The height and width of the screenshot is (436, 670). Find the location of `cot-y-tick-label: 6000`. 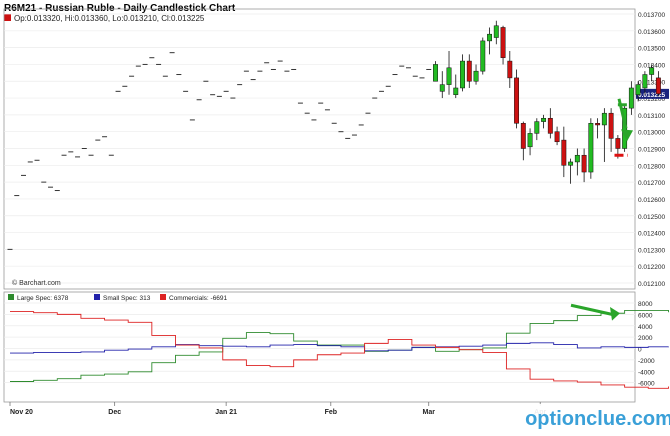

cot-y-tick-label: 6000 is located at coordinates (645, 315).